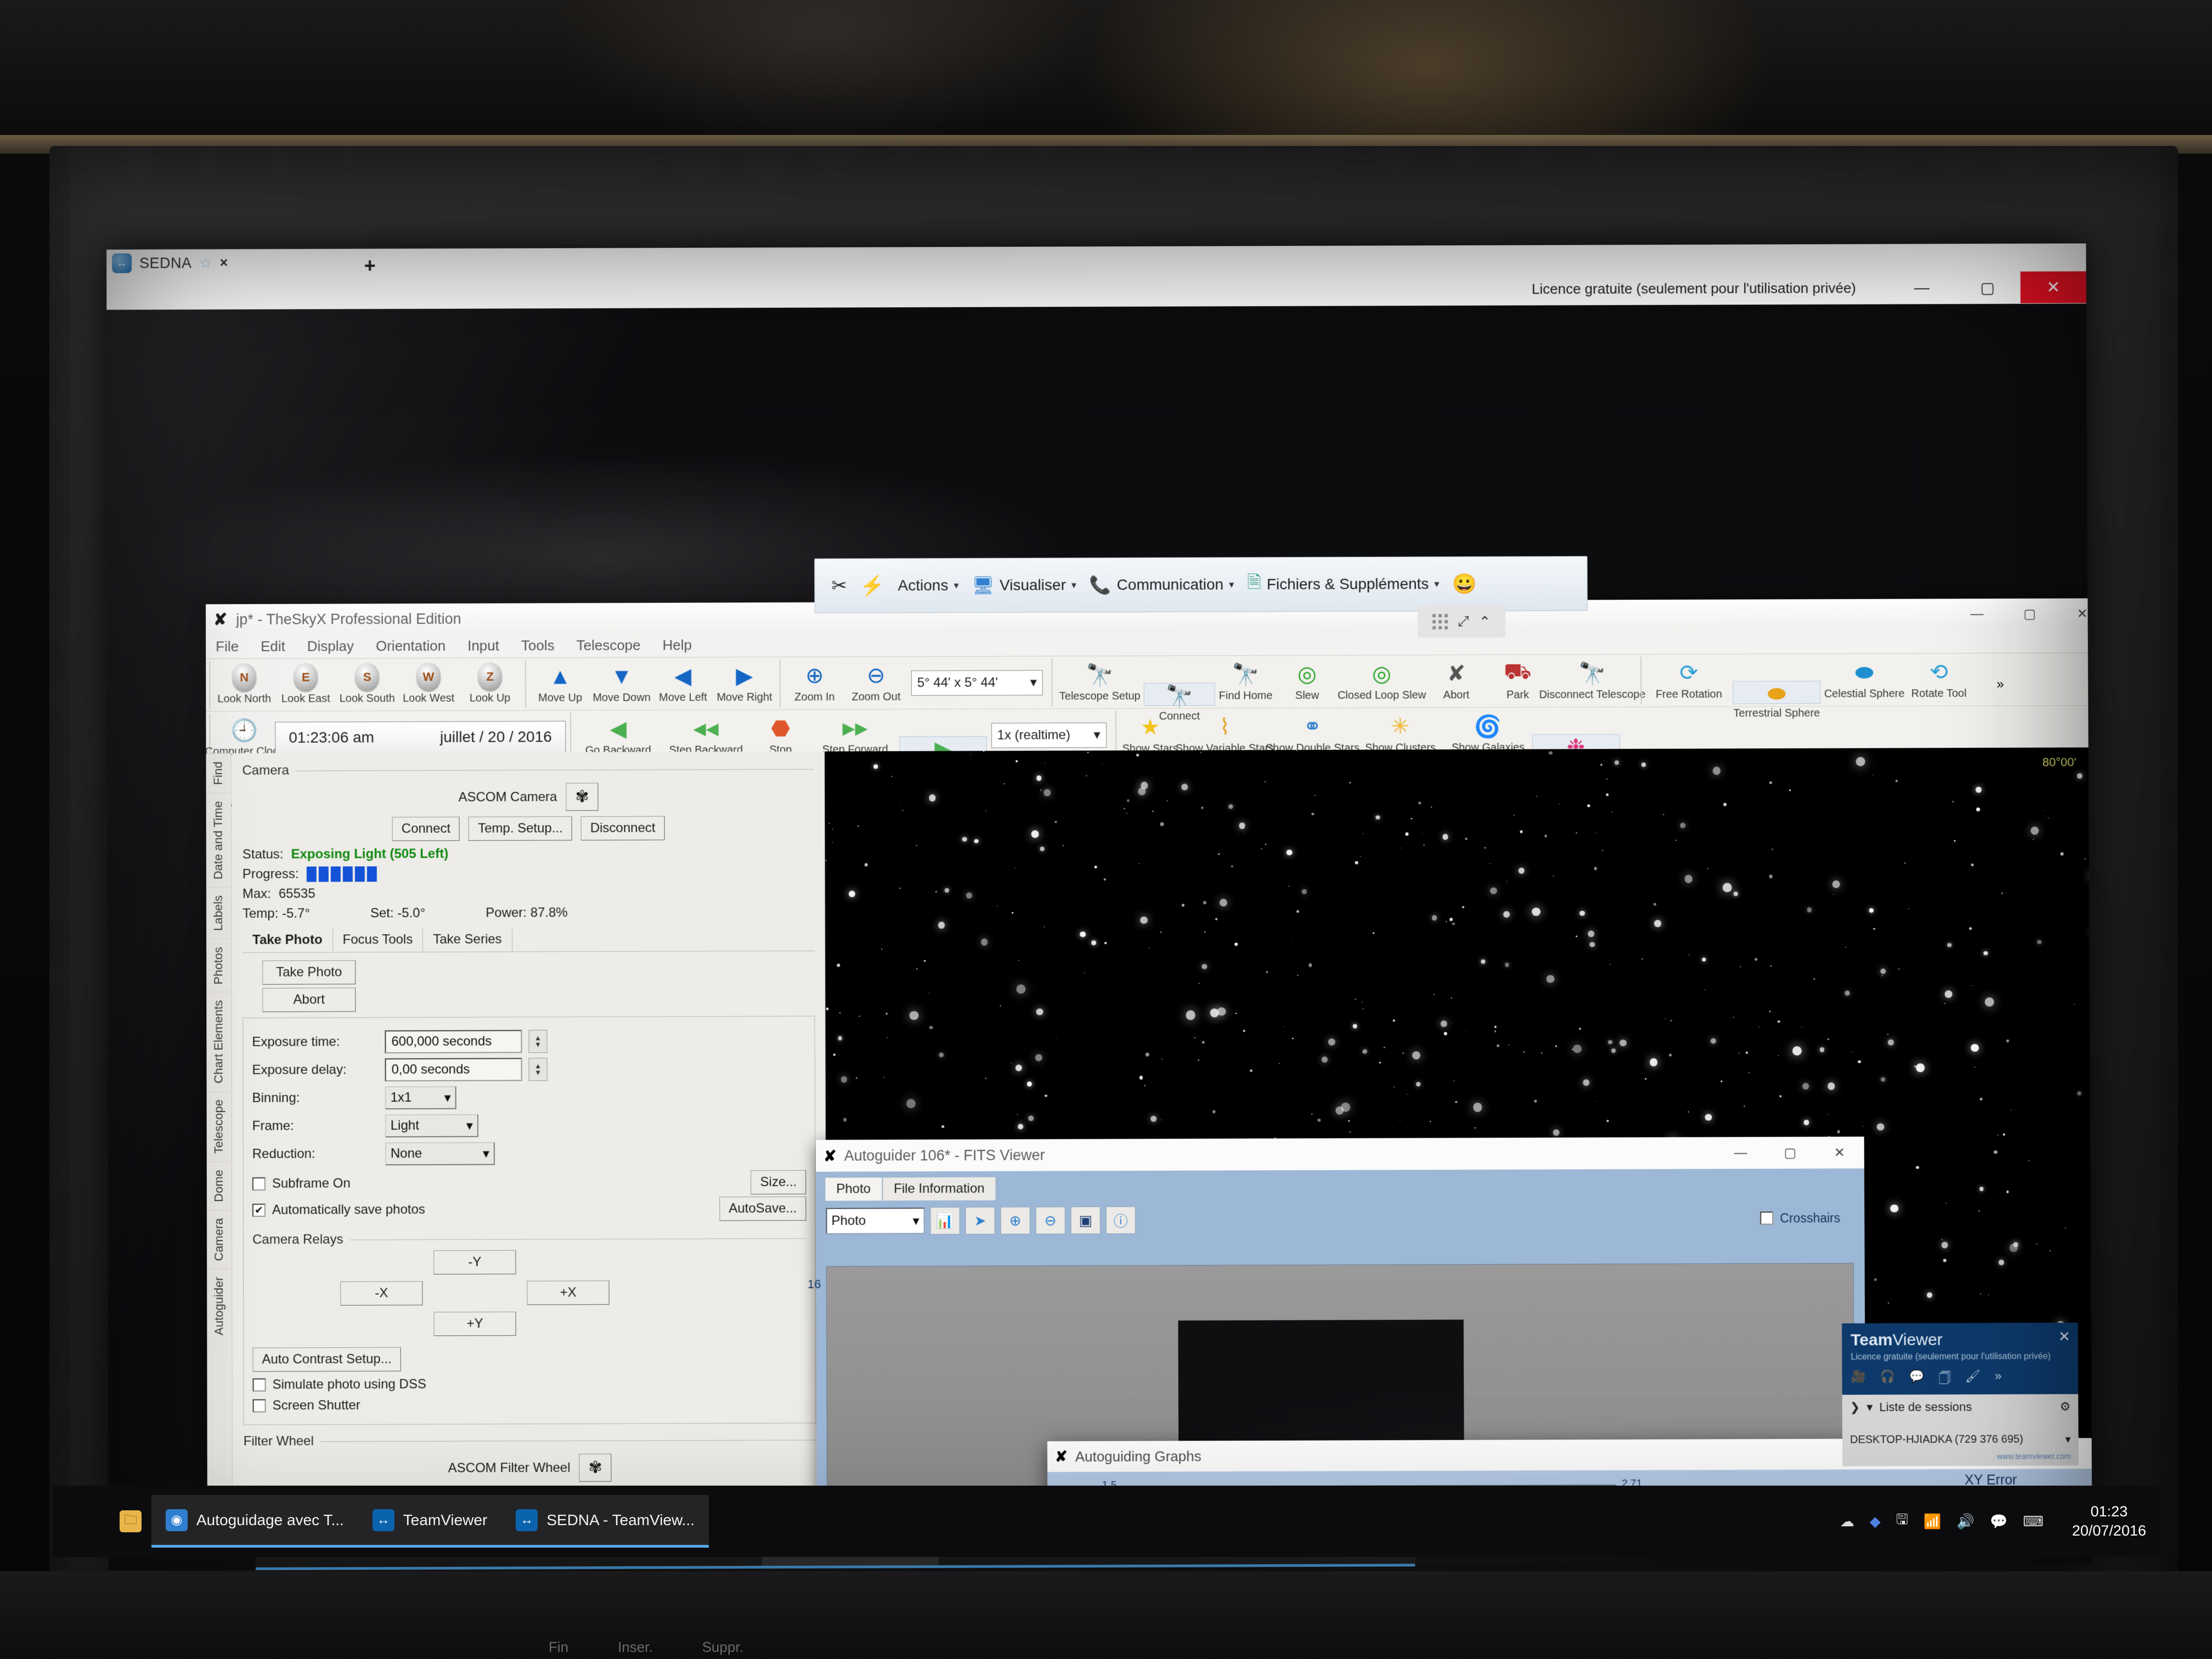  What do you see at coordinates (2033, 1521) in the screenshot?
I see `keyboard-icon: ⌨` at bounding box center [2033, 1521].